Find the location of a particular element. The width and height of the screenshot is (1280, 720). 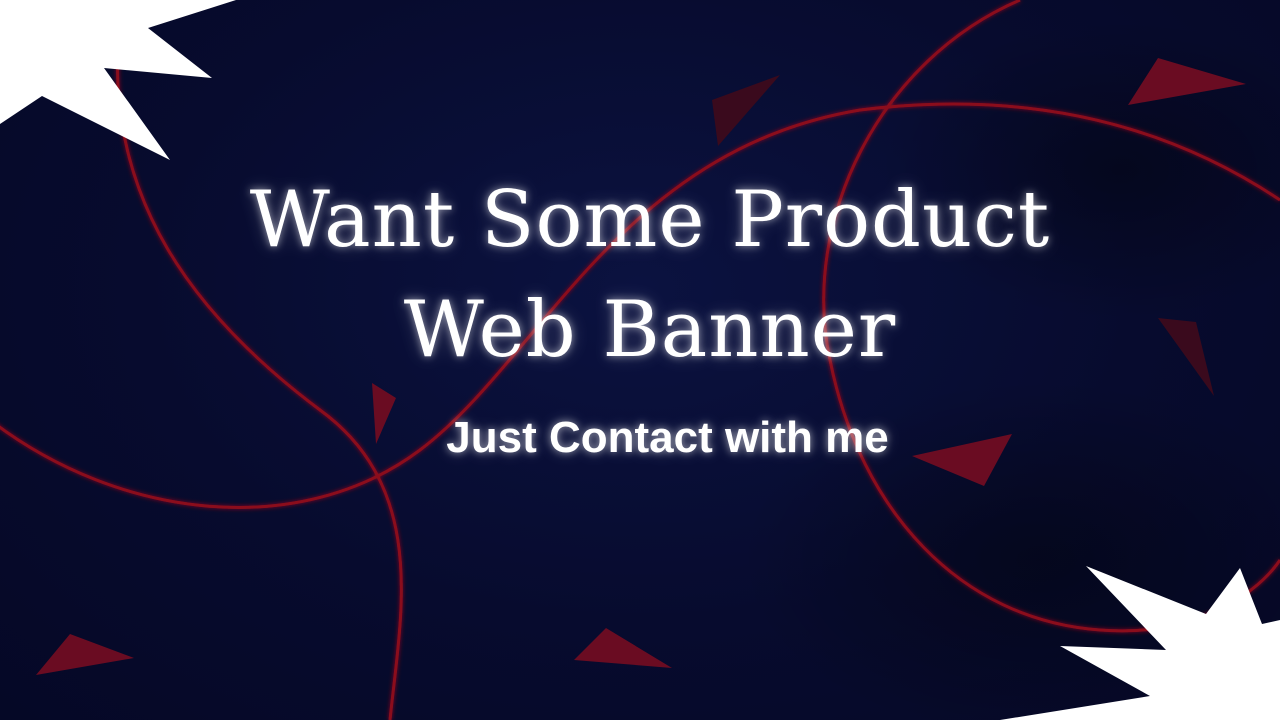

banner-subtitle: Just Contact with me is located at coordinates (667, 437).